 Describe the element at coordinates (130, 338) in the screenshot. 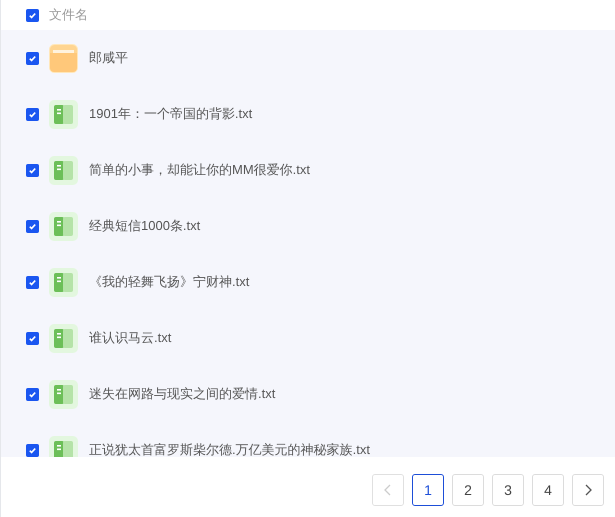

I see `file-name: 谁认识马云.txt` at that location.